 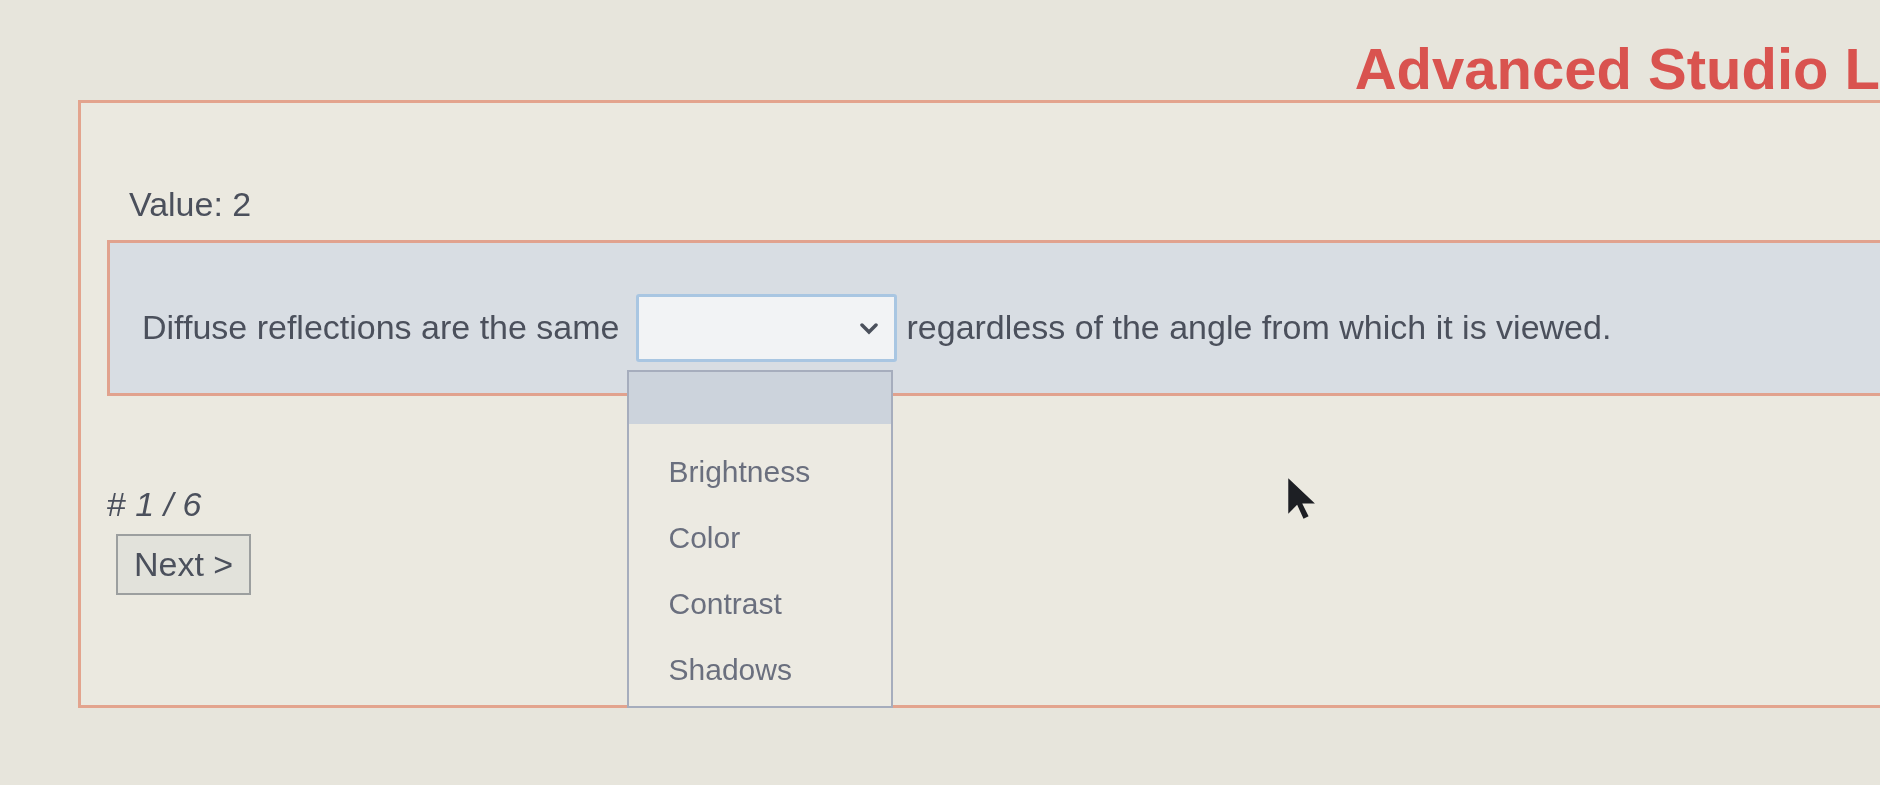 What do you see at coordinates (759, 398) in the screenshot?
I see `empty-option` at bounding box center [759, 398].